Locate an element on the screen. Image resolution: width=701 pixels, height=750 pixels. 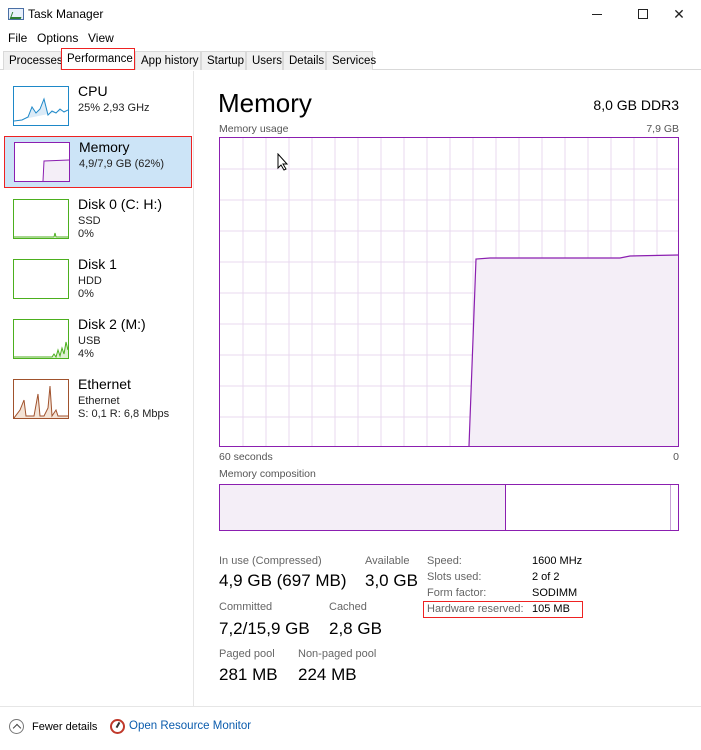
slots-used-value: 2 of 2 is located at coordinates (546, 577).